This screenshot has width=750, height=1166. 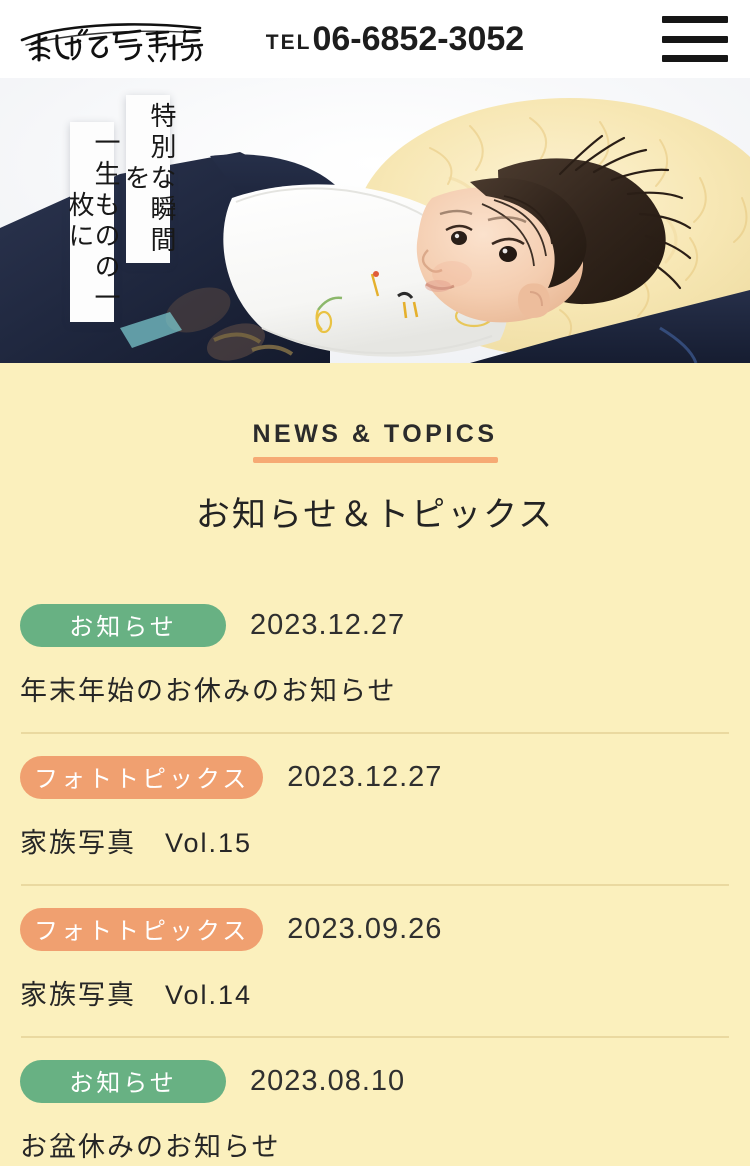 What do you see at coordinates (375, 441) in the screenshot?
I see `news-title-en: NEWS & TOPICS` at bounding box center [375, 441].